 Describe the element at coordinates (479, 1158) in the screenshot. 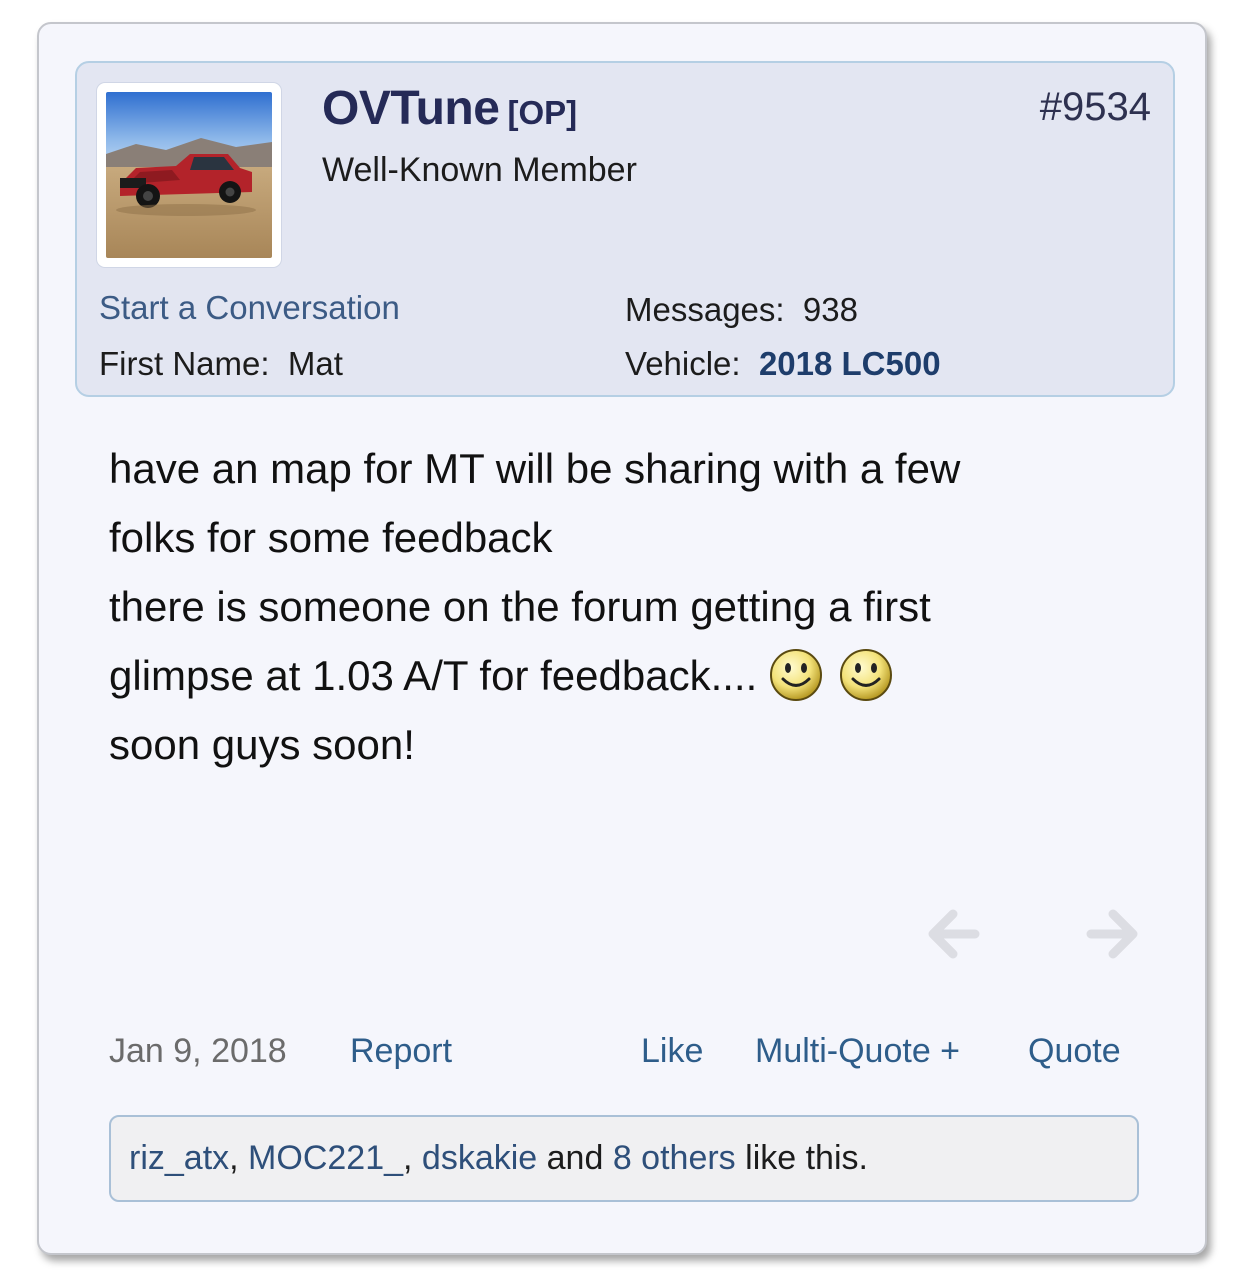

I see `like-user-link: dskakie` at that location.